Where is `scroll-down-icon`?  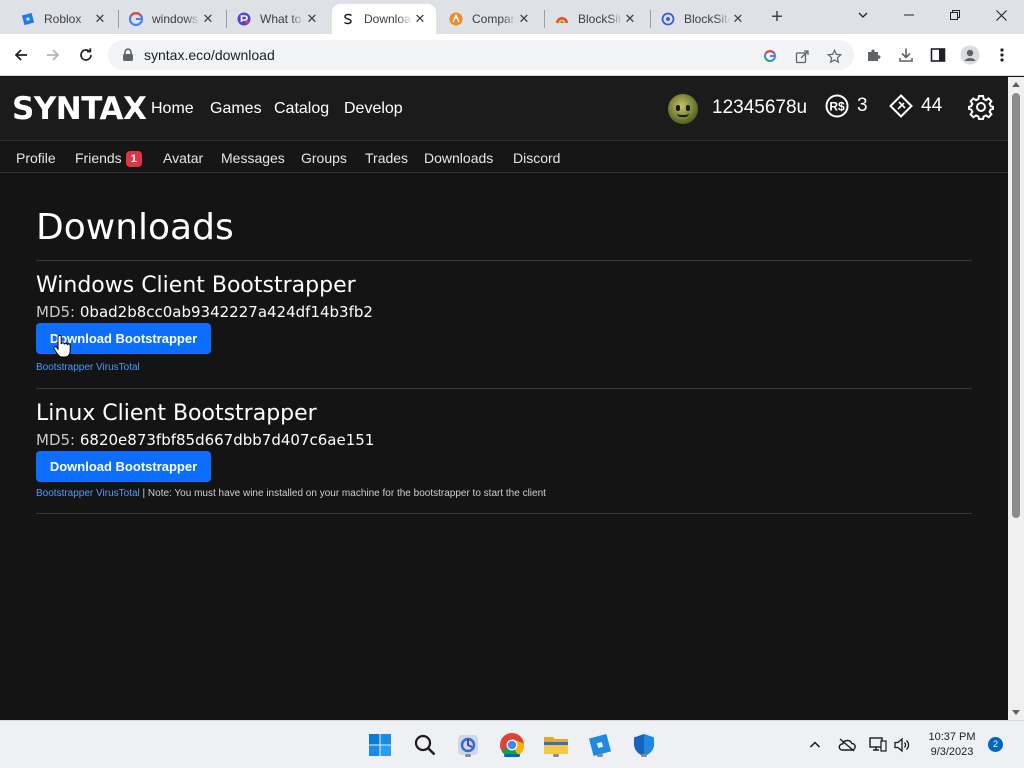
scroll-down-icon is located at coordinates (1016, 712).